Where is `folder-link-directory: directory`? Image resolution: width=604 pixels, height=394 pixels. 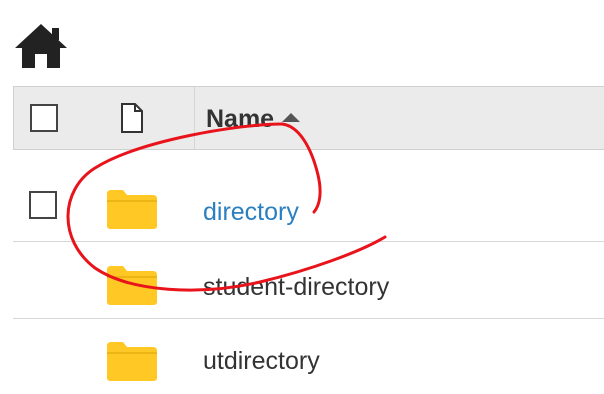
folder-link-directory: directory is located at coordinates (251, 212).